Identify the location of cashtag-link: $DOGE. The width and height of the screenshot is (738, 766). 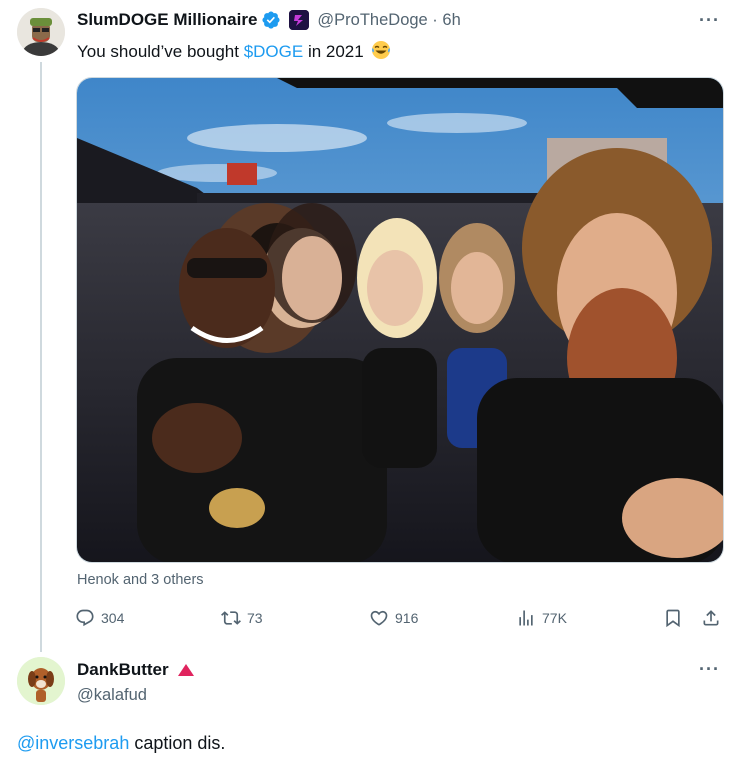
(274, 51).